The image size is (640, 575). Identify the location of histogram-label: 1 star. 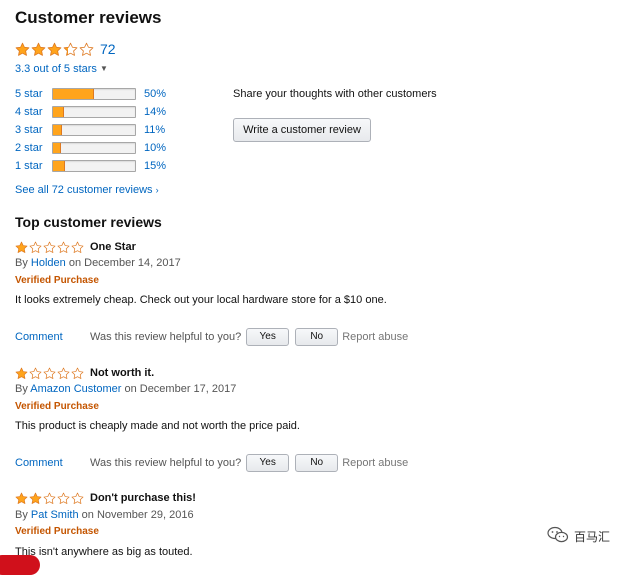
(29, 166).